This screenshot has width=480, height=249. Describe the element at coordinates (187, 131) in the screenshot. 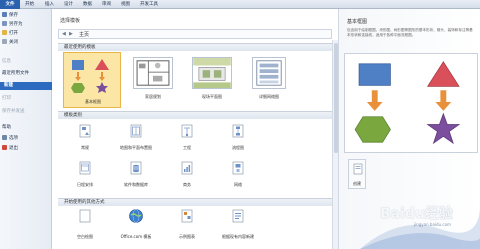

I see `engineering-category-icon` at that location.